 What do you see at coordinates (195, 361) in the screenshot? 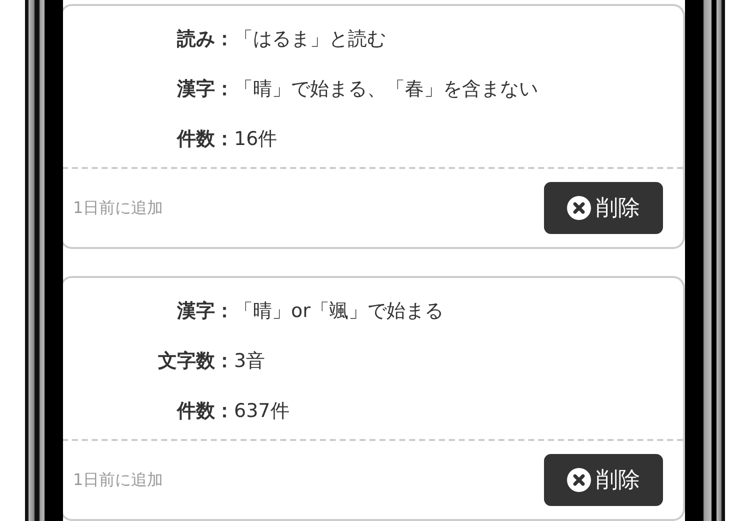
I see `condition-label: 文字数：` at bounding box center [195, 361].